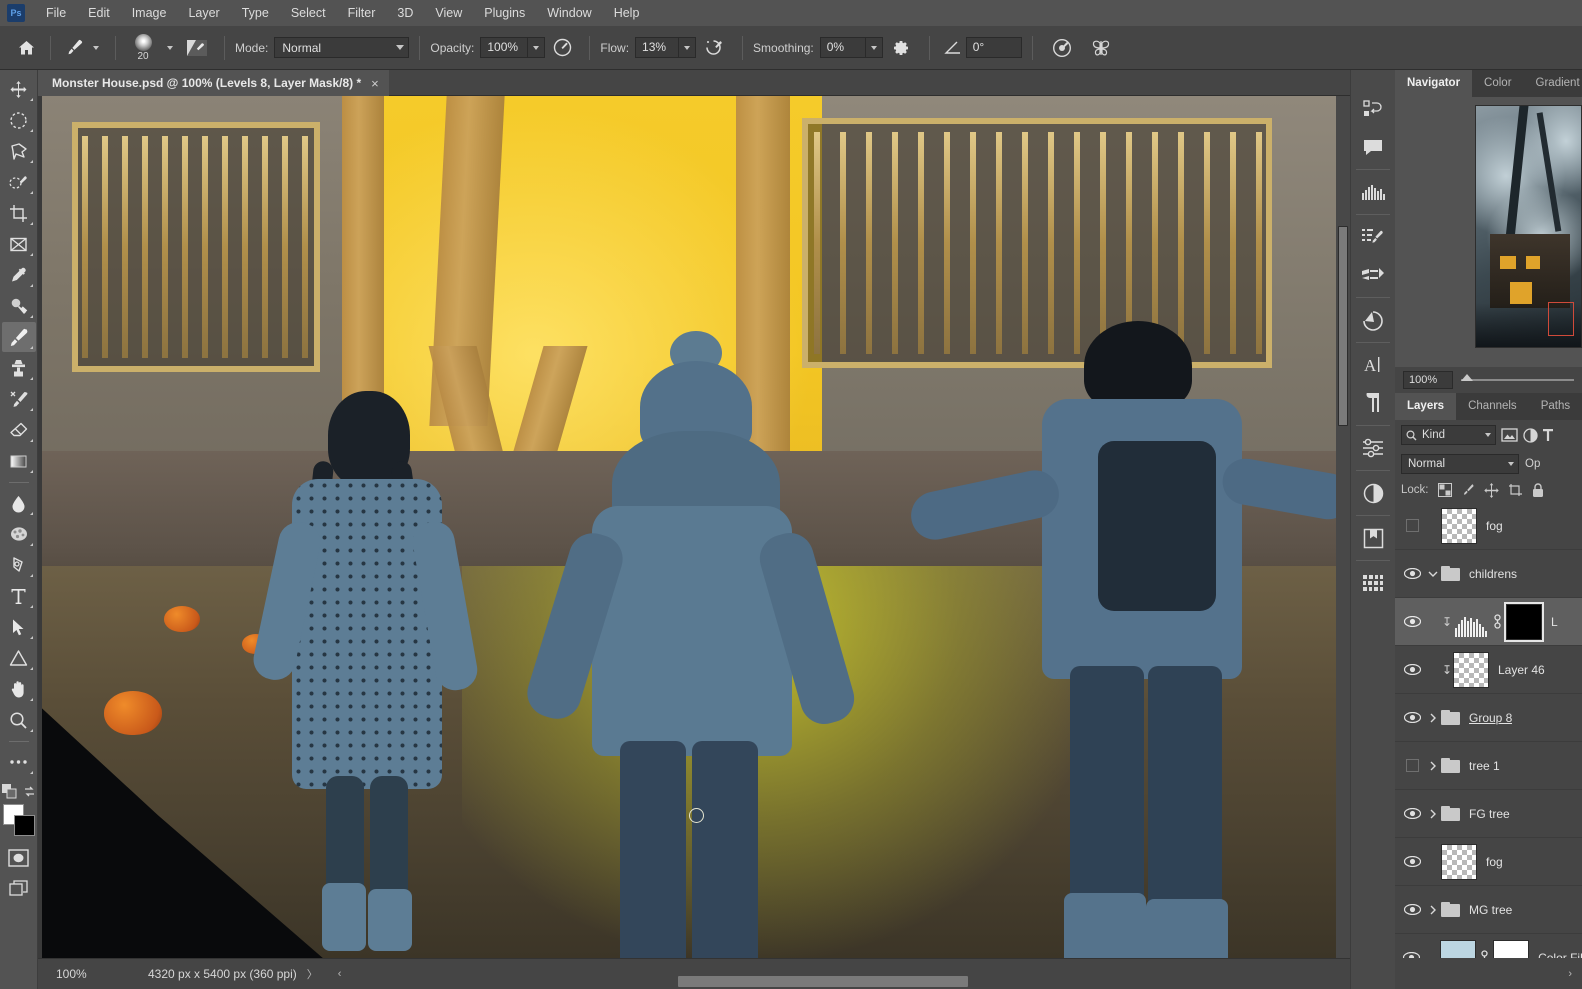 The image size is (1582, 989). What do you see at coordinates (9, 791) in the screenshot?
I see `default-colors-icon` at bounding box center [9, 791].